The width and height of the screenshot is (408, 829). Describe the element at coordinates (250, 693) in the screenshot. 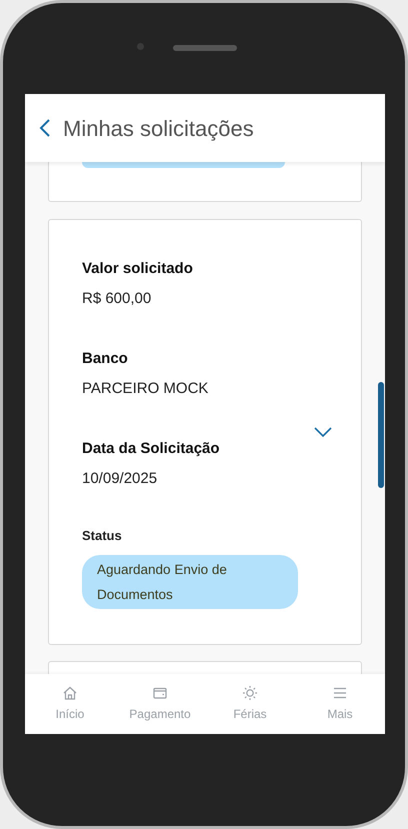

I see `sun-icon` at that location.